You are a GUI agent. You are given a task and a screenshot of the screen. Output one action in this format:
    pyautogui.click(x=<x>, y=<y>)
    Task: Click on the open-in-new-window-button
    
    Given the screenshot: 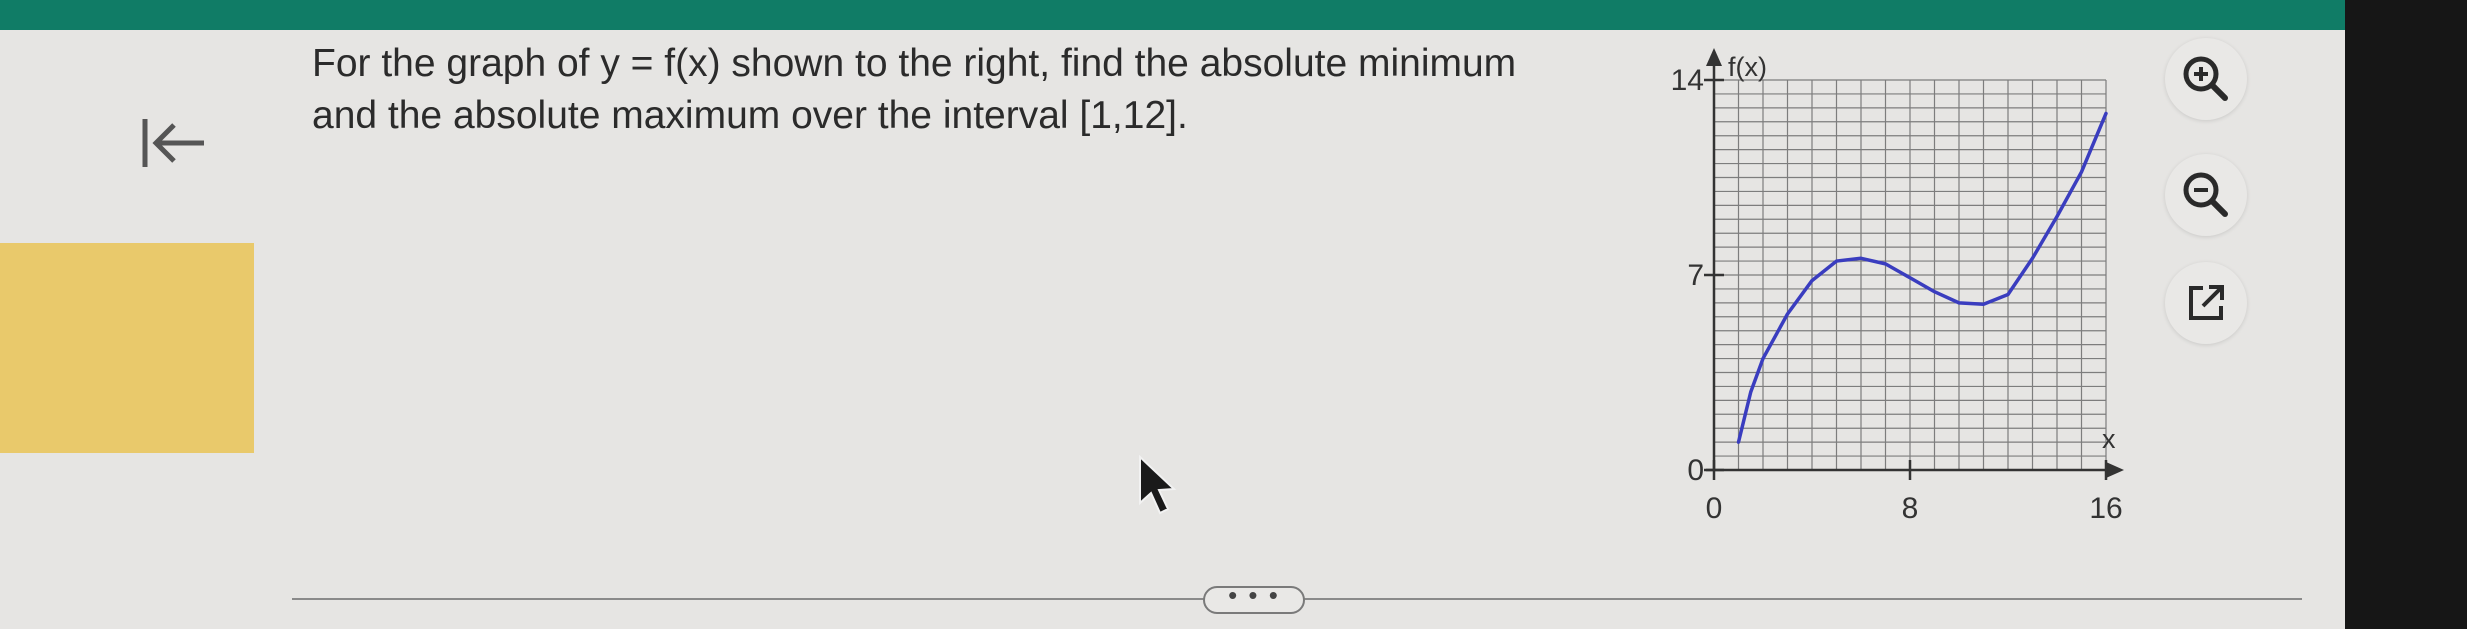 What is the action you would take?
    pyautogui.click(x=2206, y=303)
    